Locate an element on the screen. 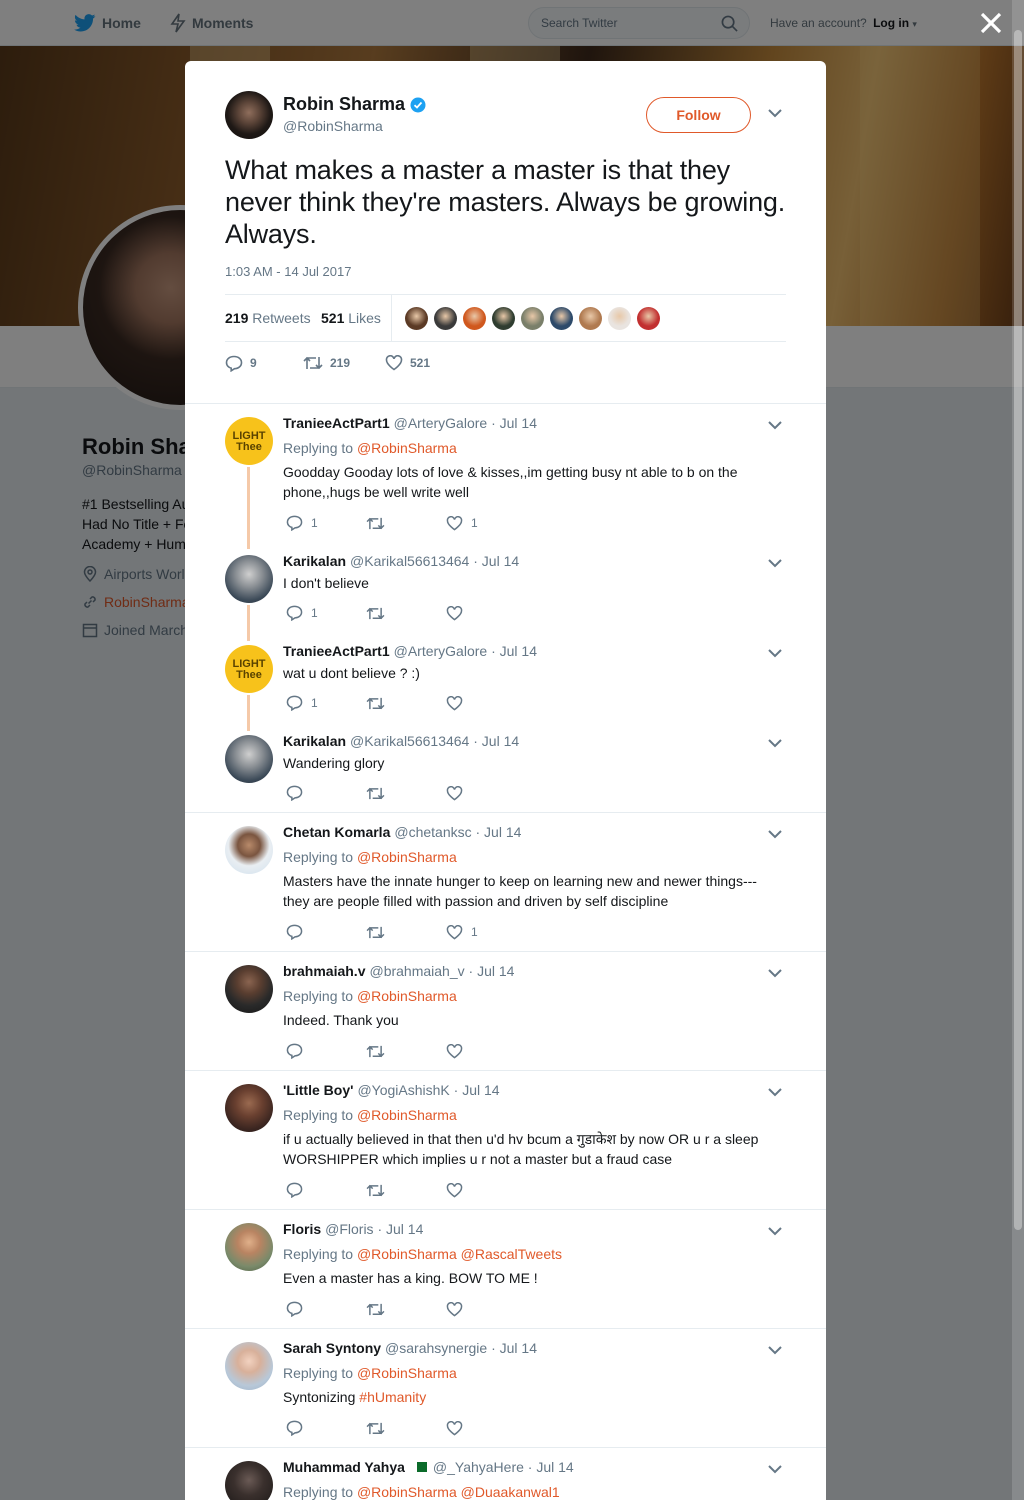 This screenshot has height=1500, width=1024. hashtag-link: #hUmanity is located at coordinates (392, 1397).